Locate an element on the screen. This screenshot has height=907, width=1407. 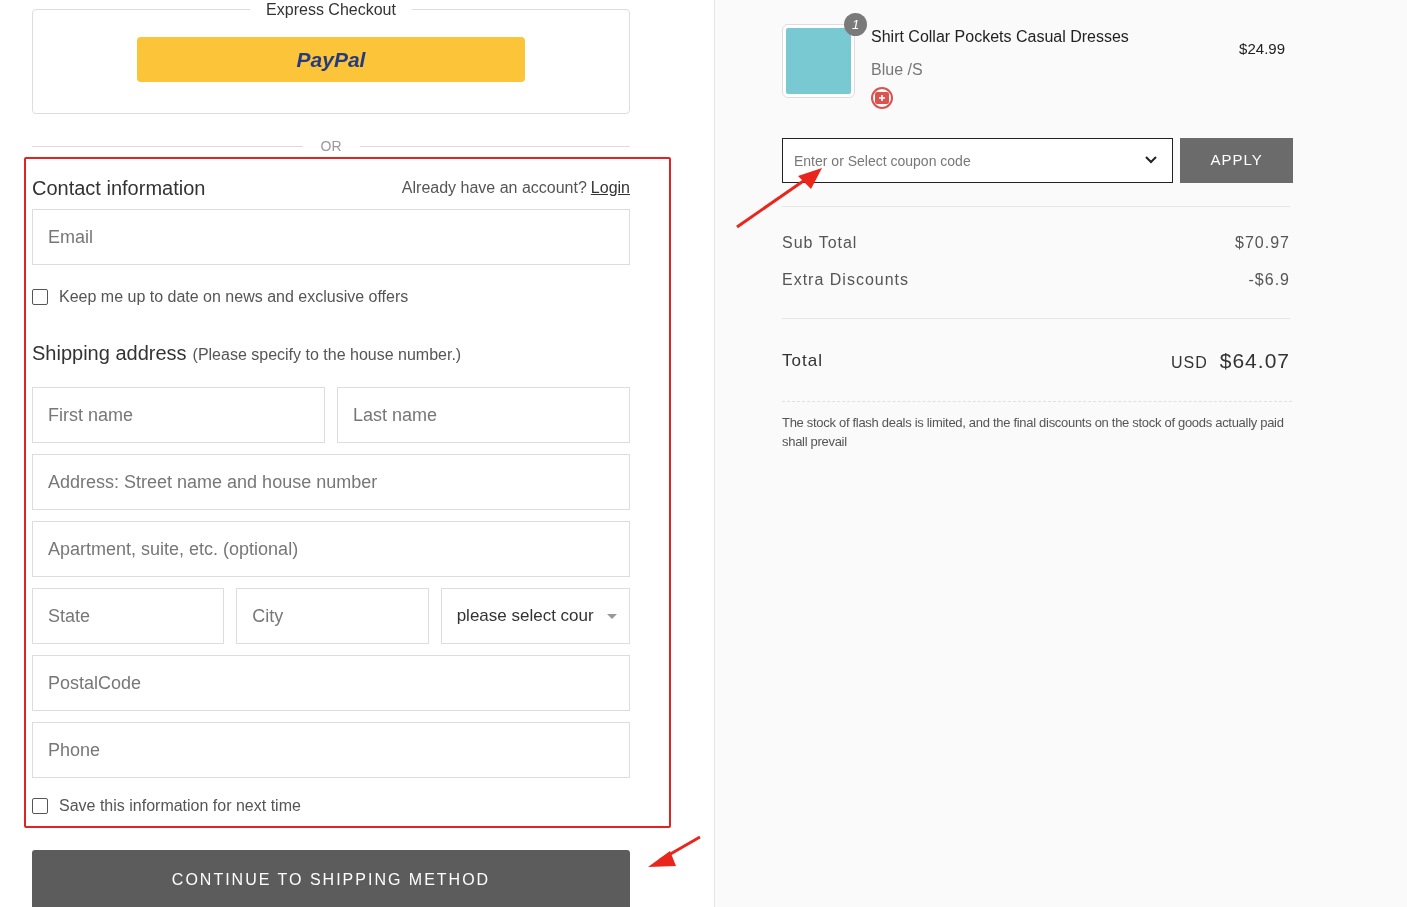
section-title: Shipping address is located at coordinates (109, 353).